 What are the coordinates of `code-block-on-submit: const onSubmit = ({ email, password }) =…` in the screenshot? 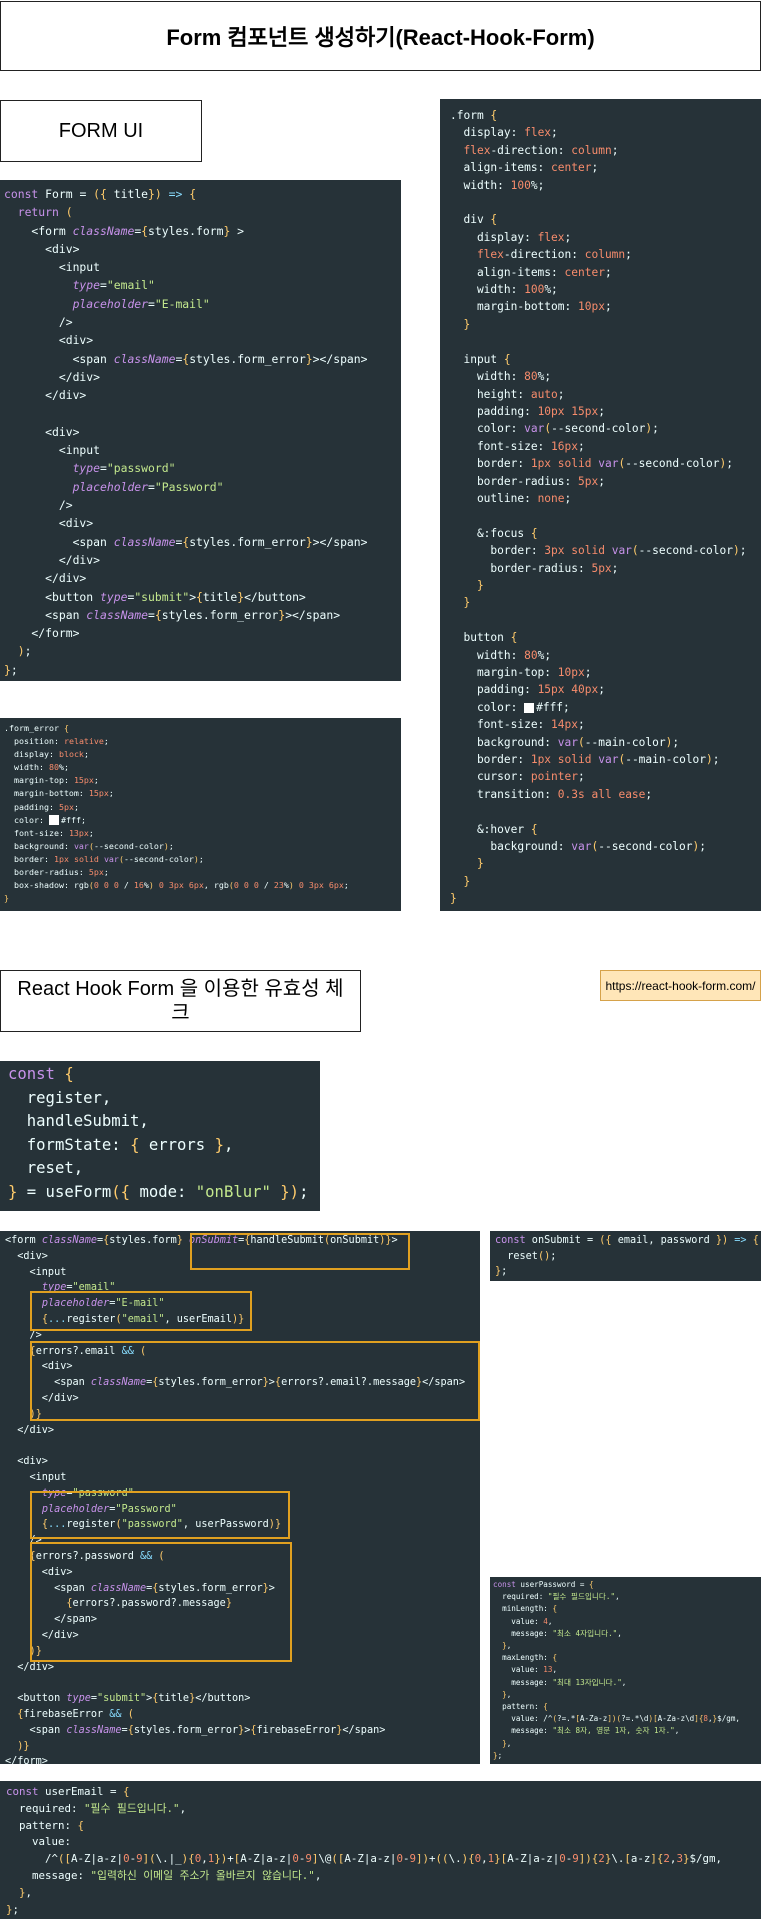 It's located at (625, 1256).